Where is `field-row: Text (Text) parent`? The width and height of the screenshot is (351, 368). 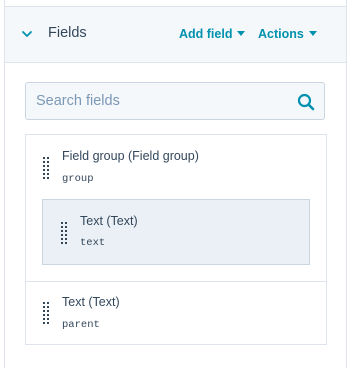 field-row: Text (Text) parent is located at coordinates (176, 313).